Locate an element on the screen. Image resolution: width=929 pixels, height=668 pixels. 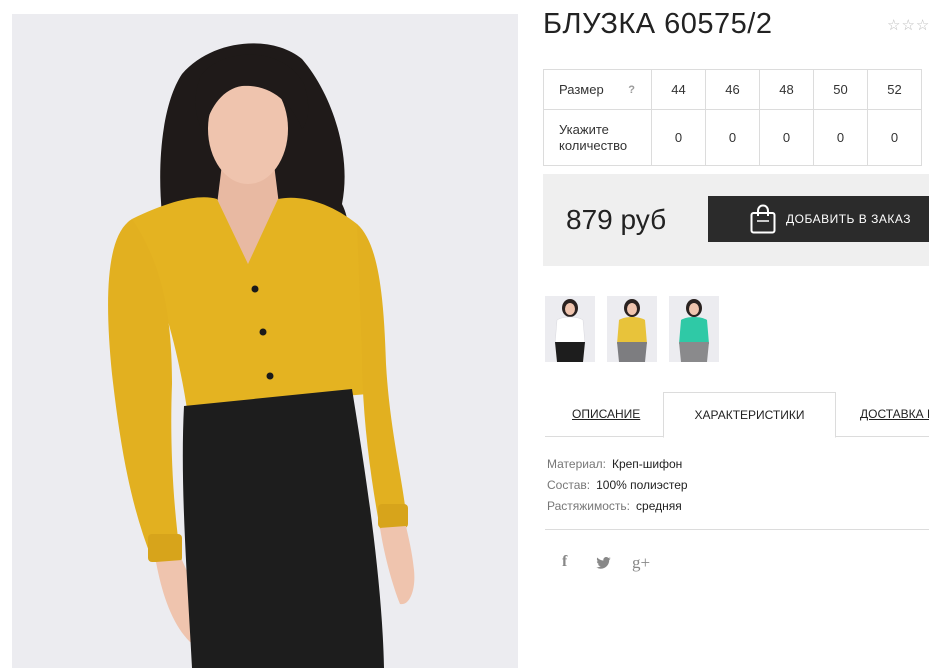
product-tabs: ОПИСАНИЕ ХАРАКТЕРИСТИКИ ДОСТАВКА И is located at coordinates (737, 415).